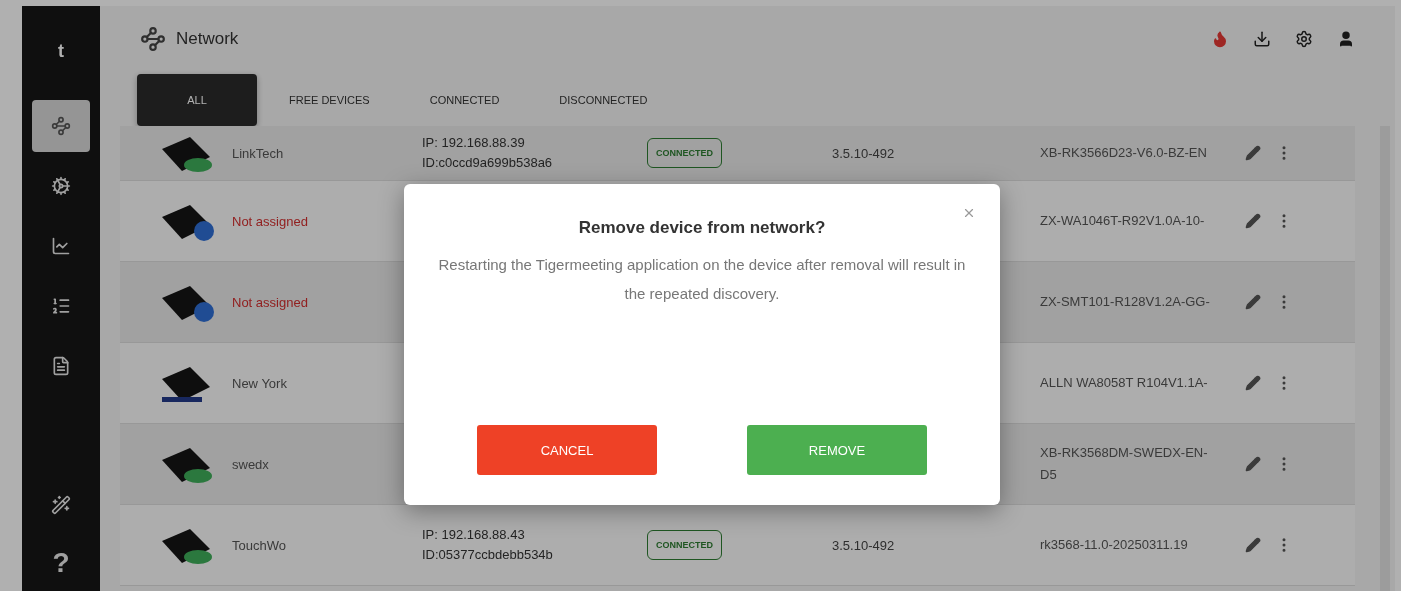 Image resolution: width=1401 pixels, height=591 pixels. I want to click on device-name: LinkTech, so click(258, 153).